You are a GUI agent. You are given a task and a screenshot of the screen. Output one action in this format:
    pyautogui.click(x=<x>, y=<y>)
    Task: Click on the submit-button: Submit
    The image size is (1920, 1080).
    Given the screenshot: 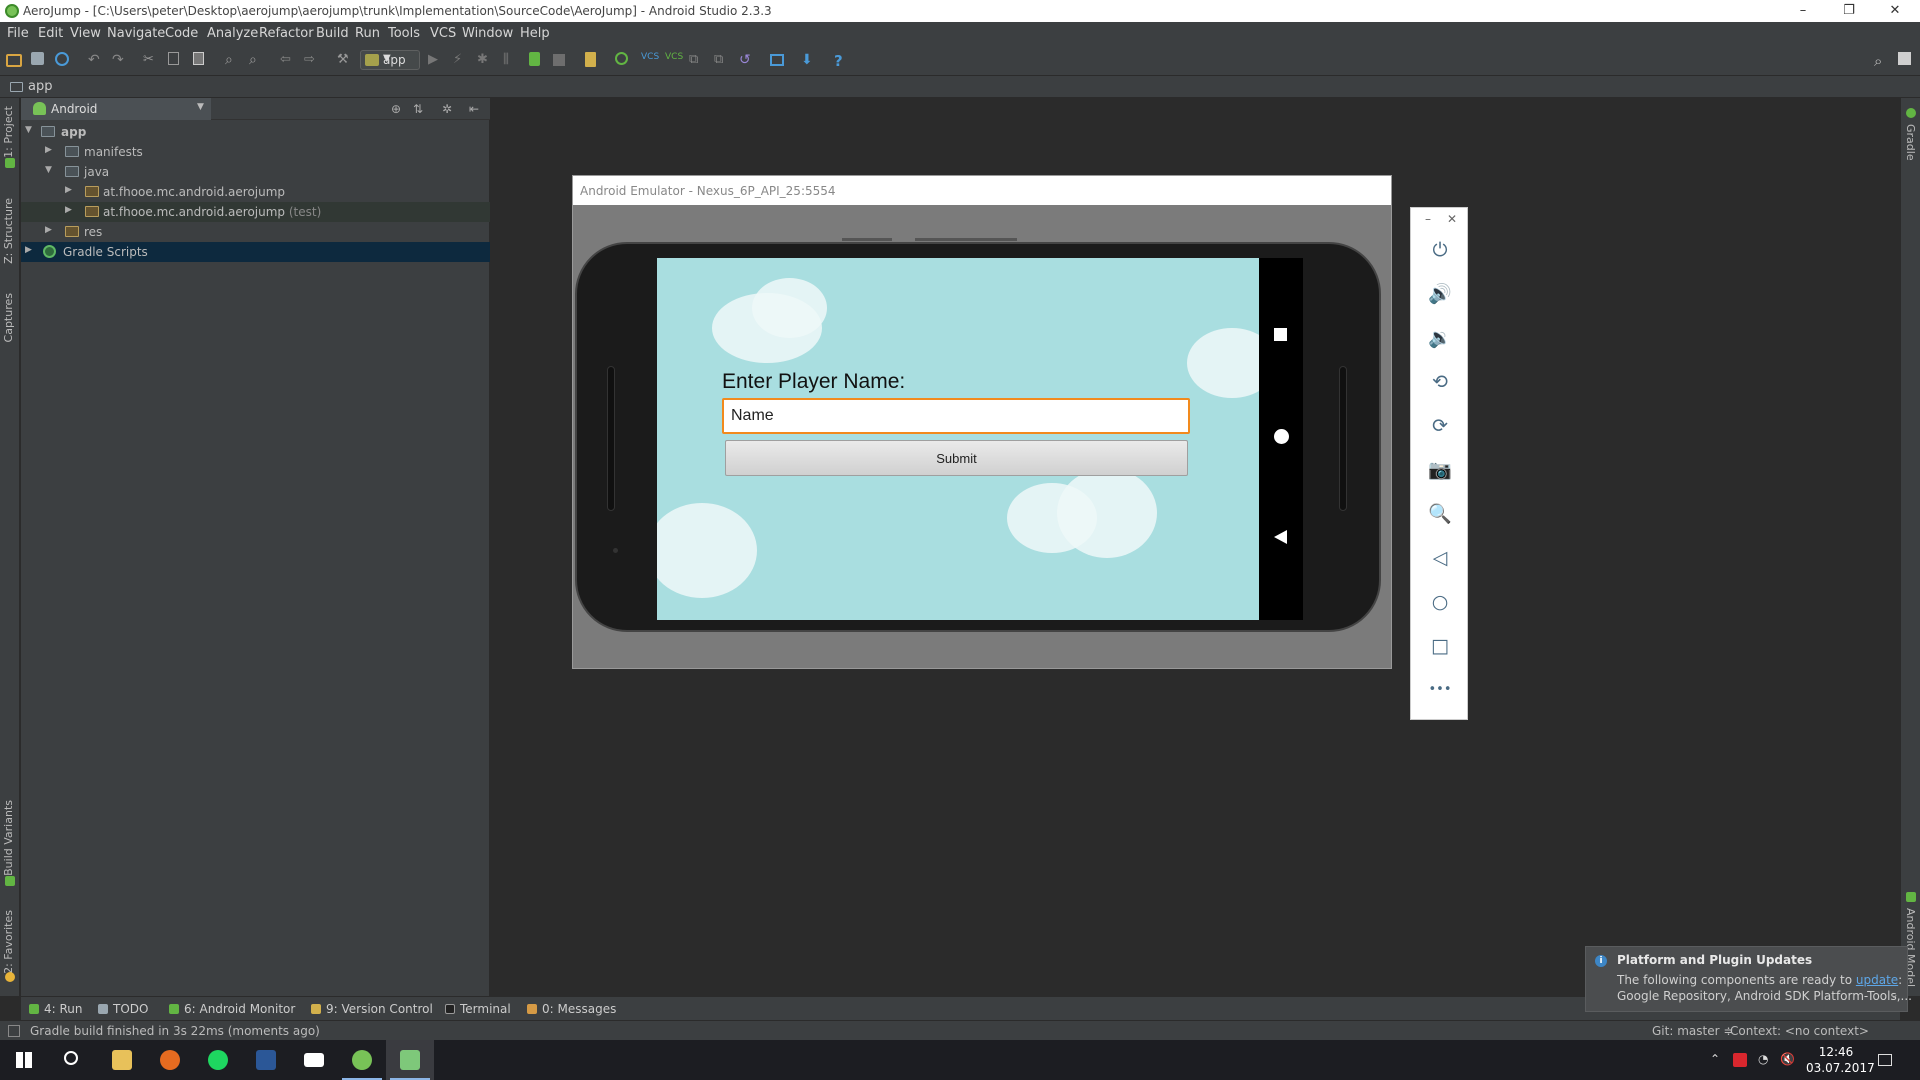 What is the action you would take?
    pyautogui.click(x=956, y=458)
    